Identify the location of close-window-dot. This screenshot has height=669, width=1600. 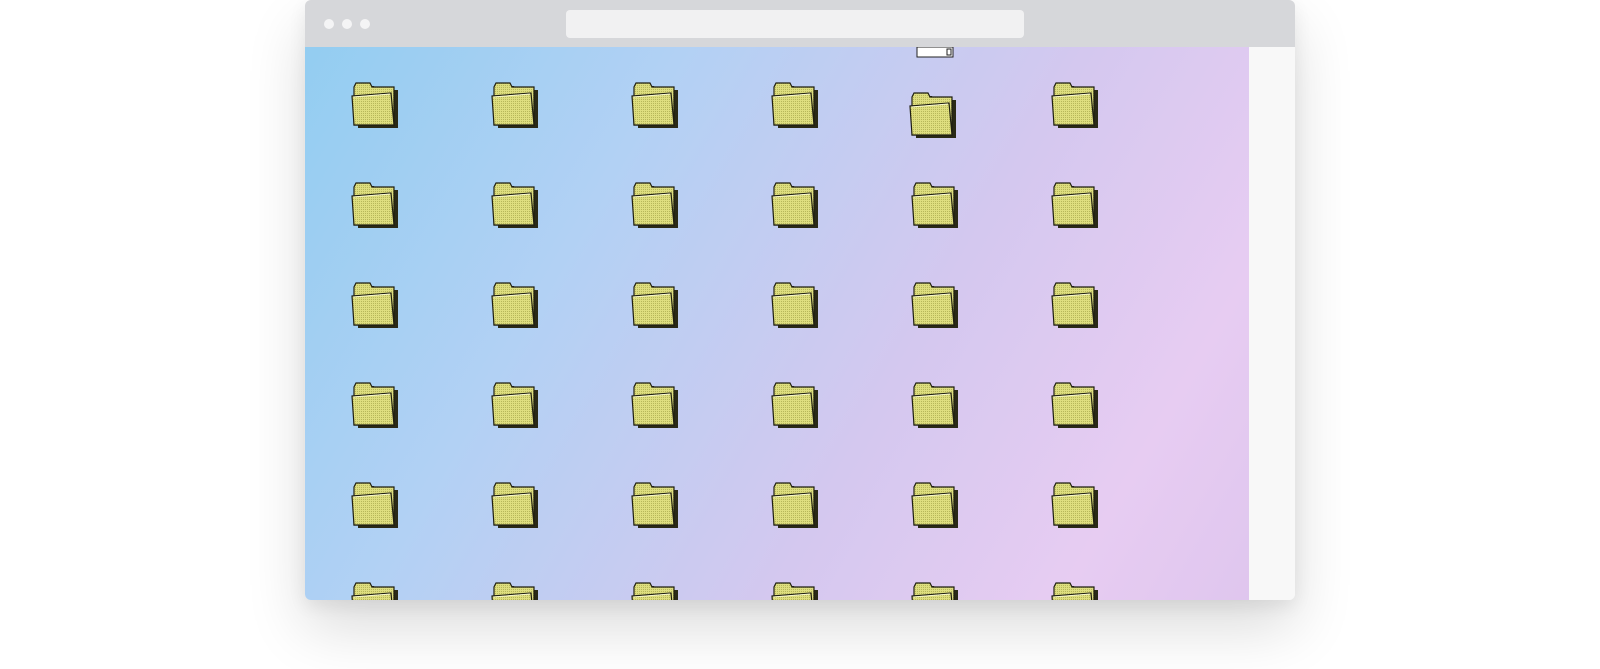
(329, 24).